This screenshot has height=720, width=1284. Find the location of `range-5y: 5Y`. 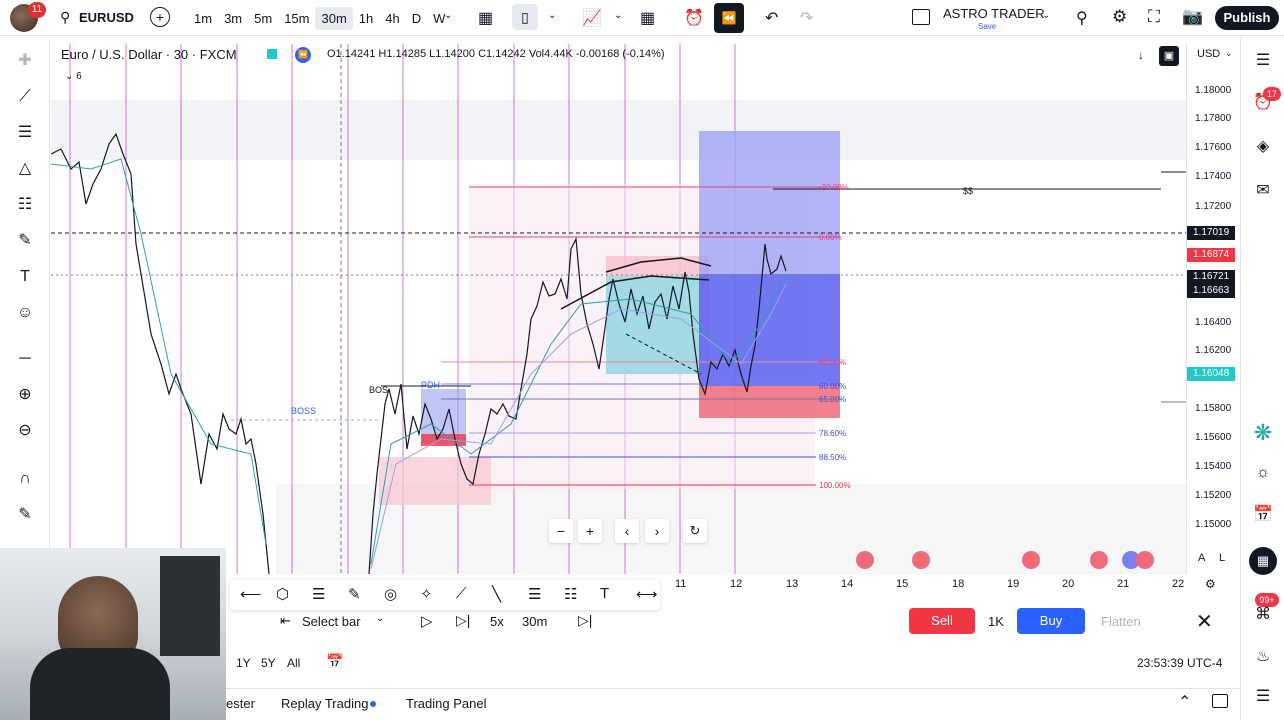

range-5y: 5Y is located at coordinates (268, 663).